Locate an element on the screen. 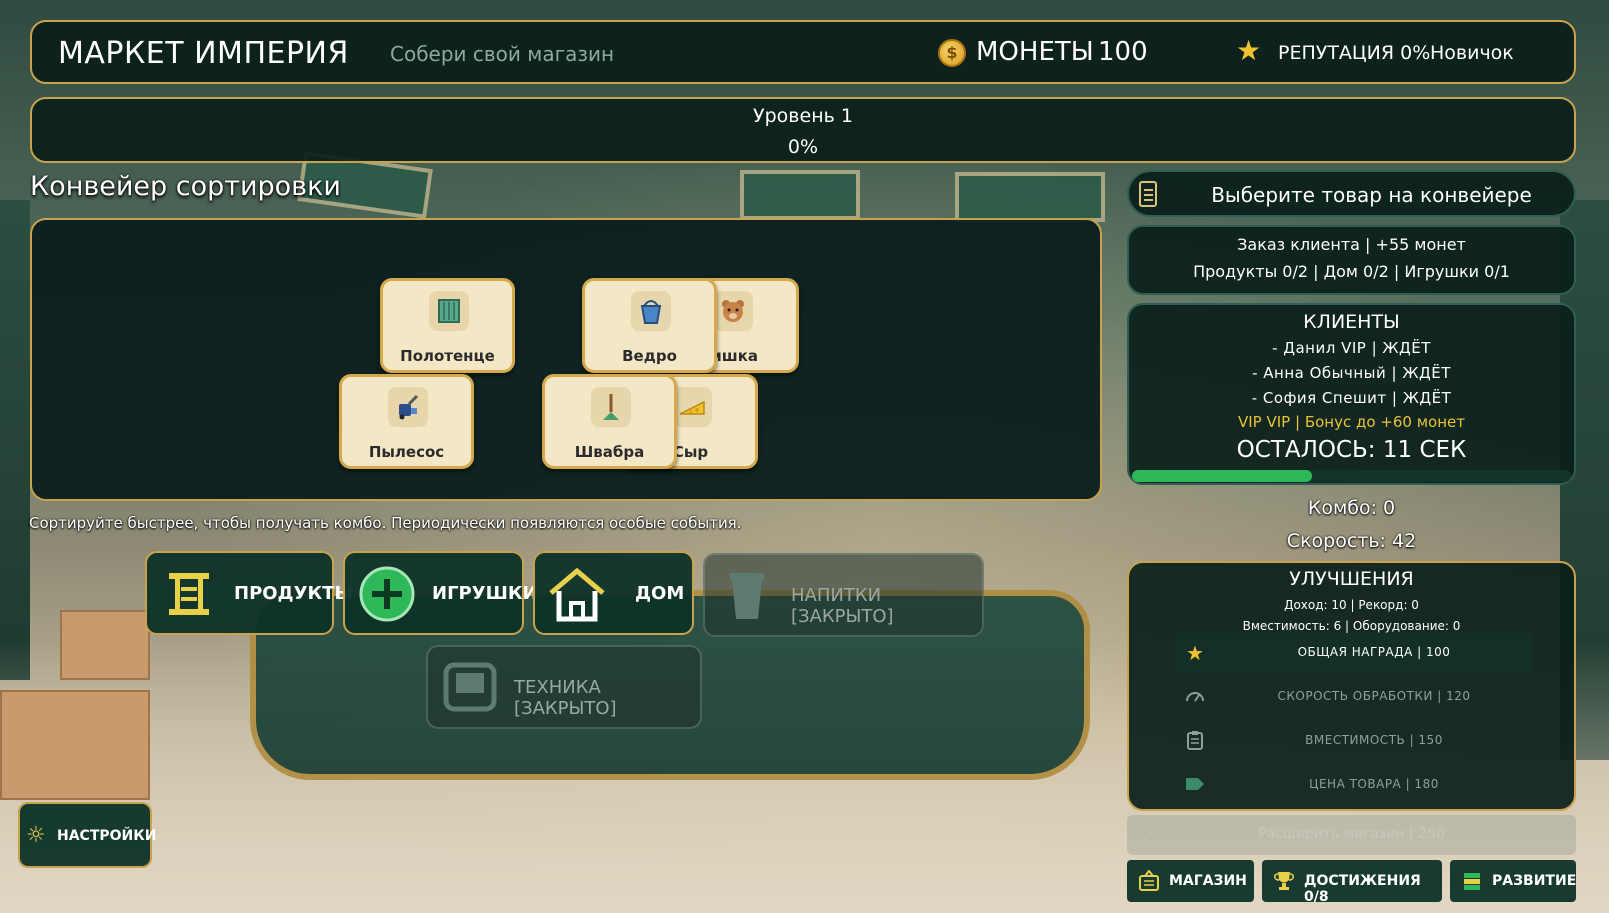 The width and height of the screenshot is (1609, 913). conveyor-item-label: Пылесос is located at coordinates (406, 452).